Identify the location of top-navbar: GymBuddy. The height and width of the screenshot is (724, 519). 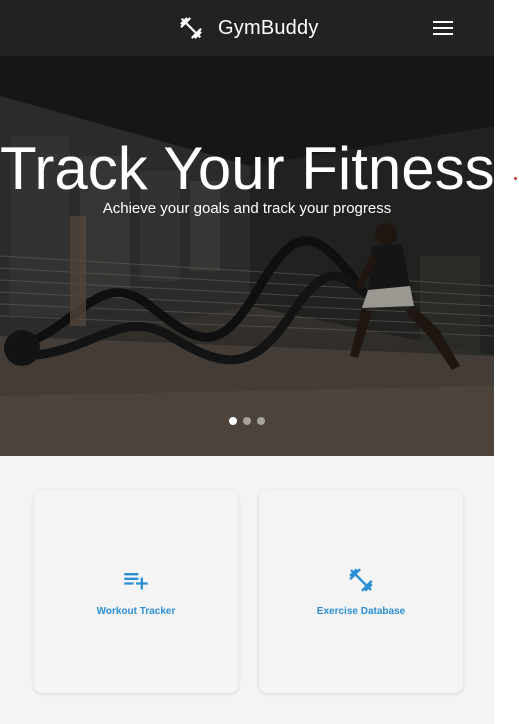
(247, 28).